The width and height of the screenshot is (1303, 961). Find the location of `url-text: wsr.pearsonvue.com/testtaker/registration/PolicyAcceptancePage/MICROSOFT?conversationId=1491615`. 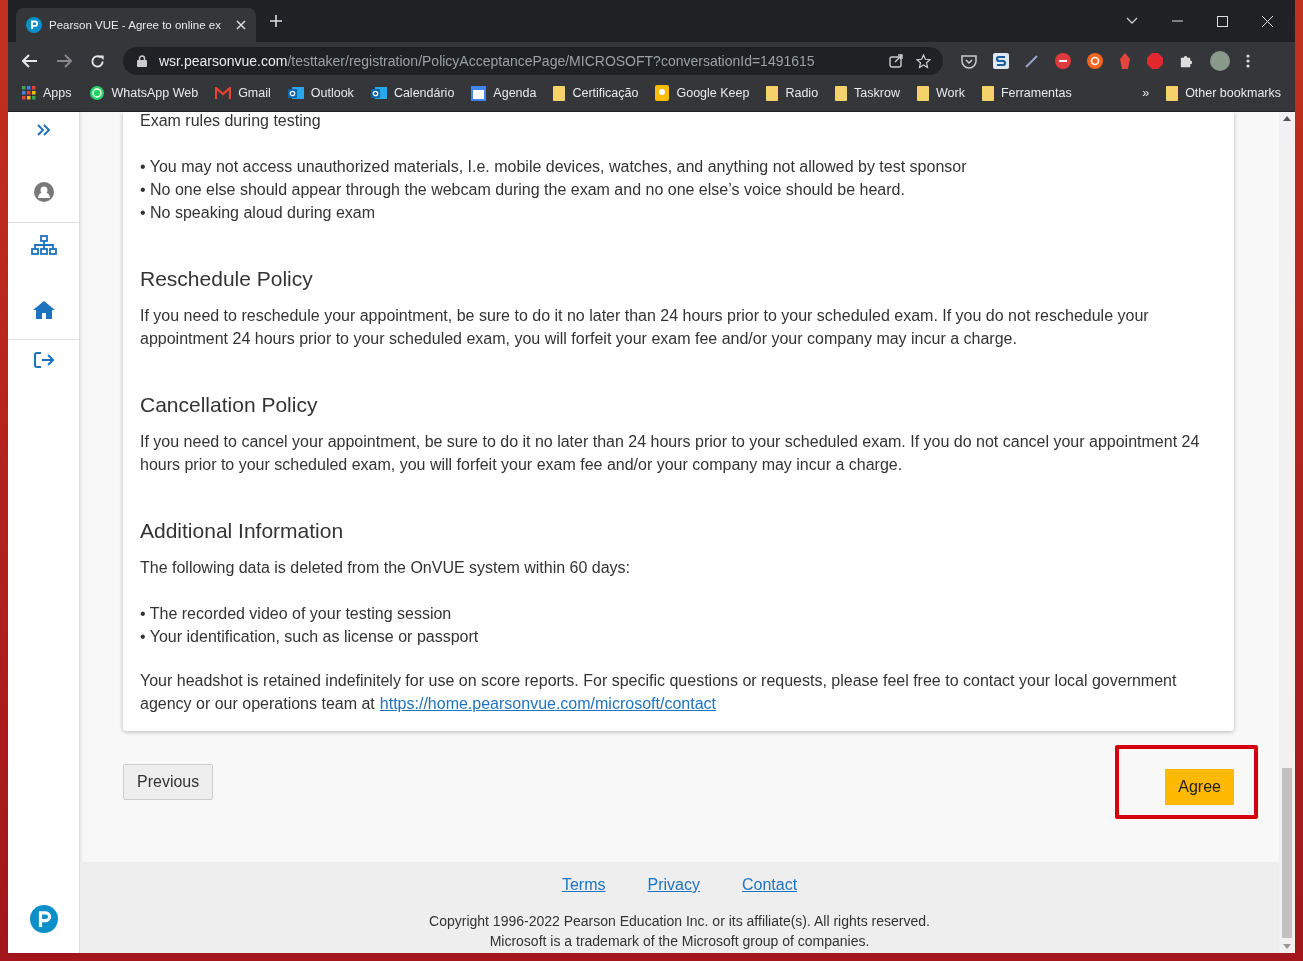

url-text: wsr.pearsonvue.com/testtaker/registration/PolicyAcceptancePage/MICROSOFT?conversationId=1491615 is located at coordinates (487, 61).